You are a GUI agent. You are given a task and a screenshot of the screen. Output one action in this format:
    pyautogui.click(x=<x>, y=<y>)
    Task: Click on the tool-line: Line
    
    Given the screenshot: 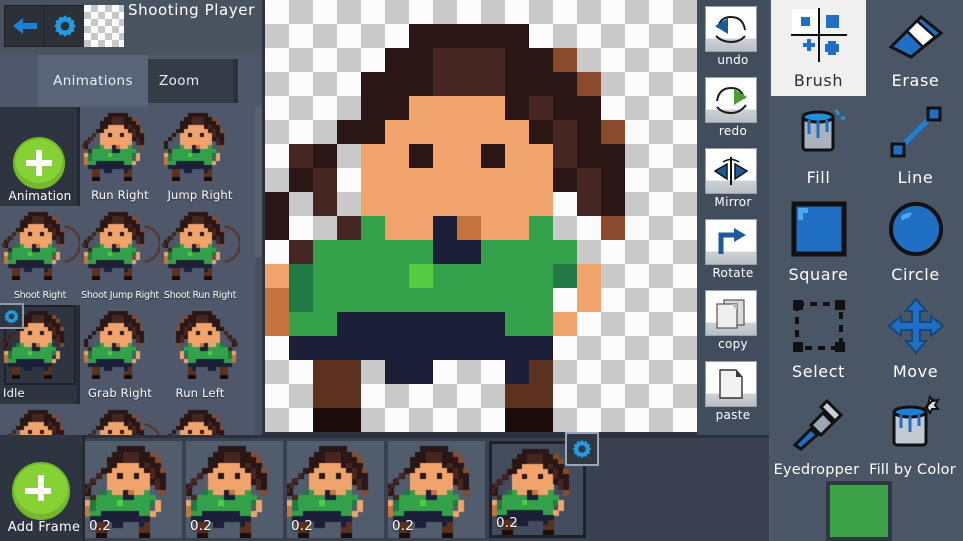 What is the action you would take?
    pyautogui.click(x=915, y=145)
    